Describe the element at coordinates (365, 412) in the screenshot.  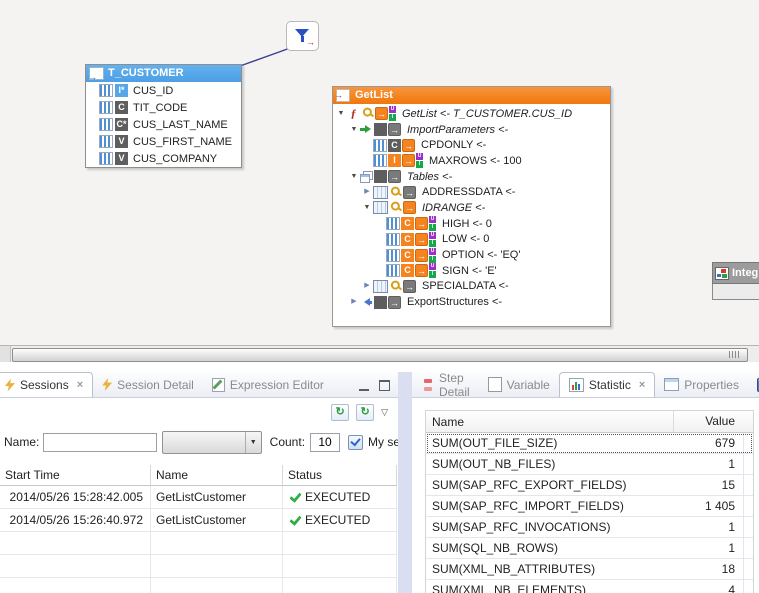
I see `refresh-icon: ↻` at that location.